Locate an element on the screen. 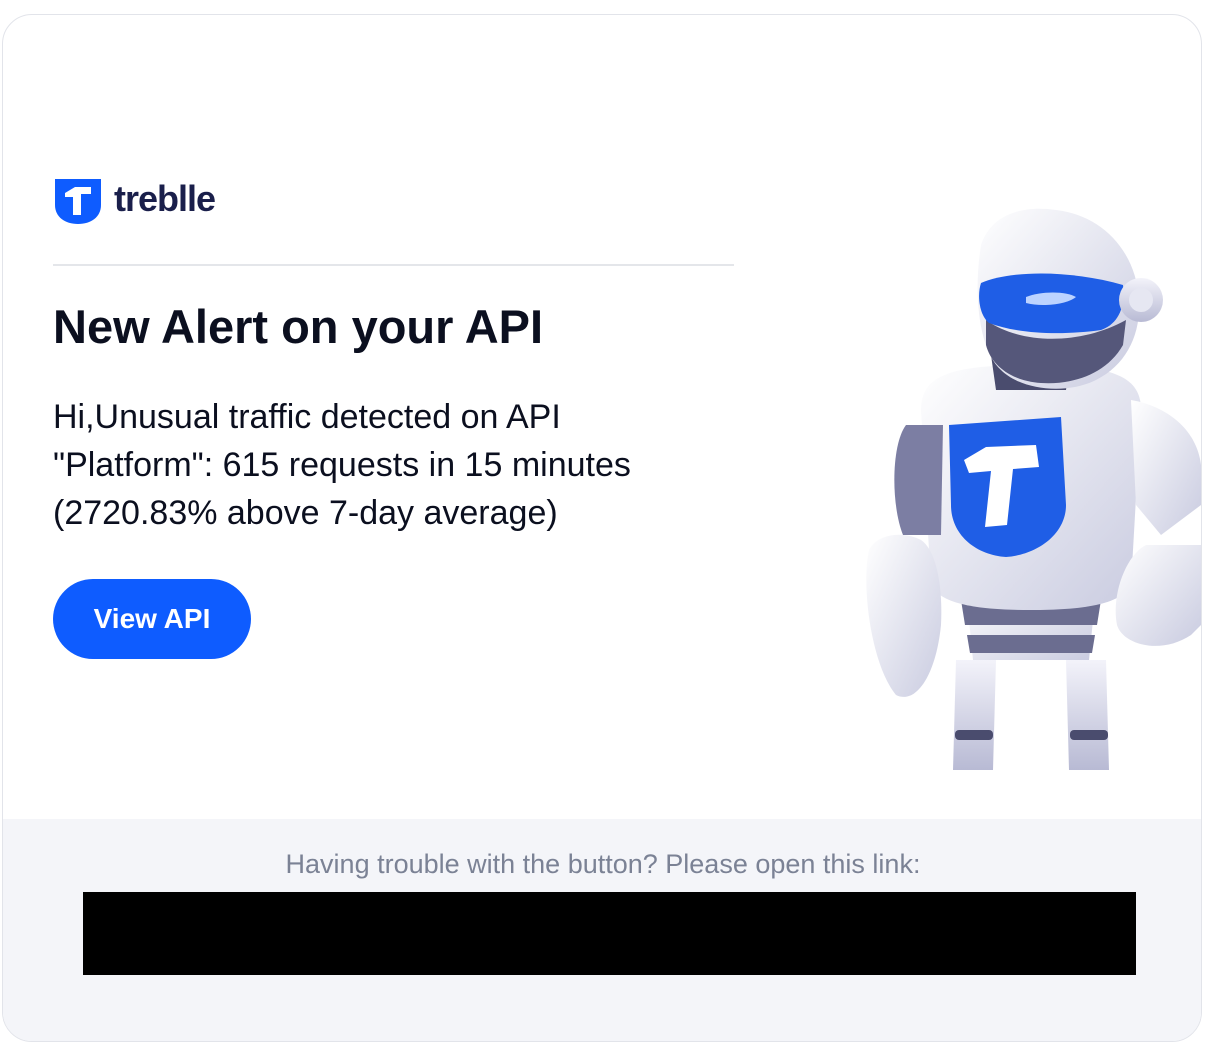 This screenshot has width=1212, height=1052. alert-title: New Alert on your API is located at coordinates (298, 326).